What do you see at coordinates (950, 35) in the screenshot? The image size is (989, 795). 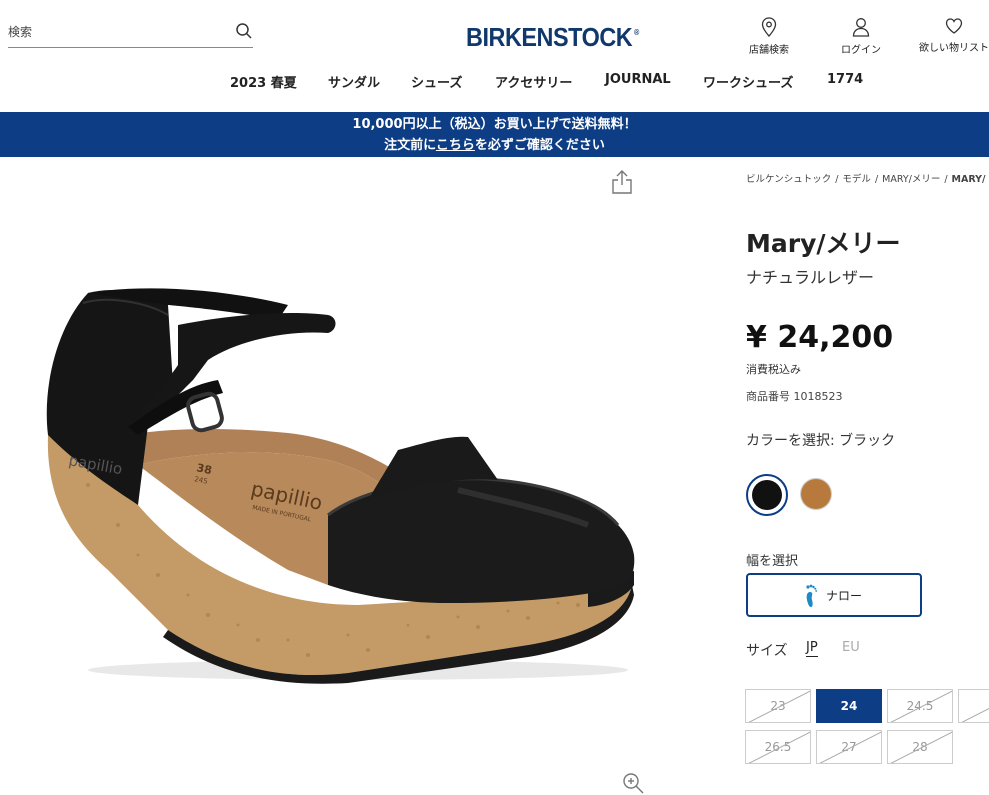 I see `wishlist-button: 欲しい物リスト` at bounding box center [950, 35].